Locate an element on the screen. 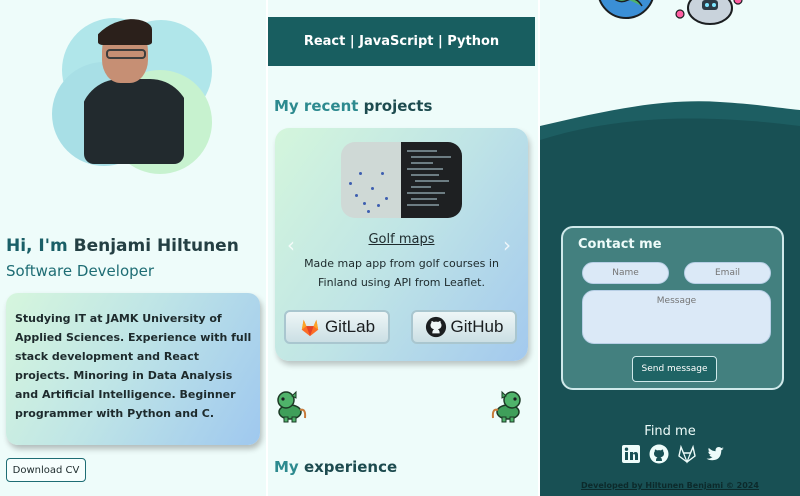 Image resolution: width=800 pixels, height=496 pixels. download-cv-button: Download CV is located at coordinates (46, 470).